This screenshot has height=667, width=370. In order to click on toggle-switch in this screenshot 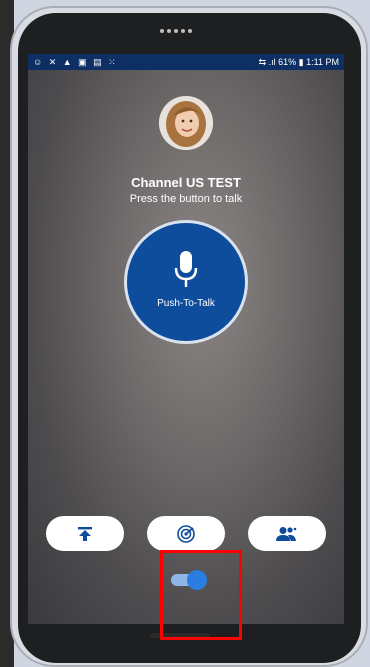, I will do `click(189, 580)`.